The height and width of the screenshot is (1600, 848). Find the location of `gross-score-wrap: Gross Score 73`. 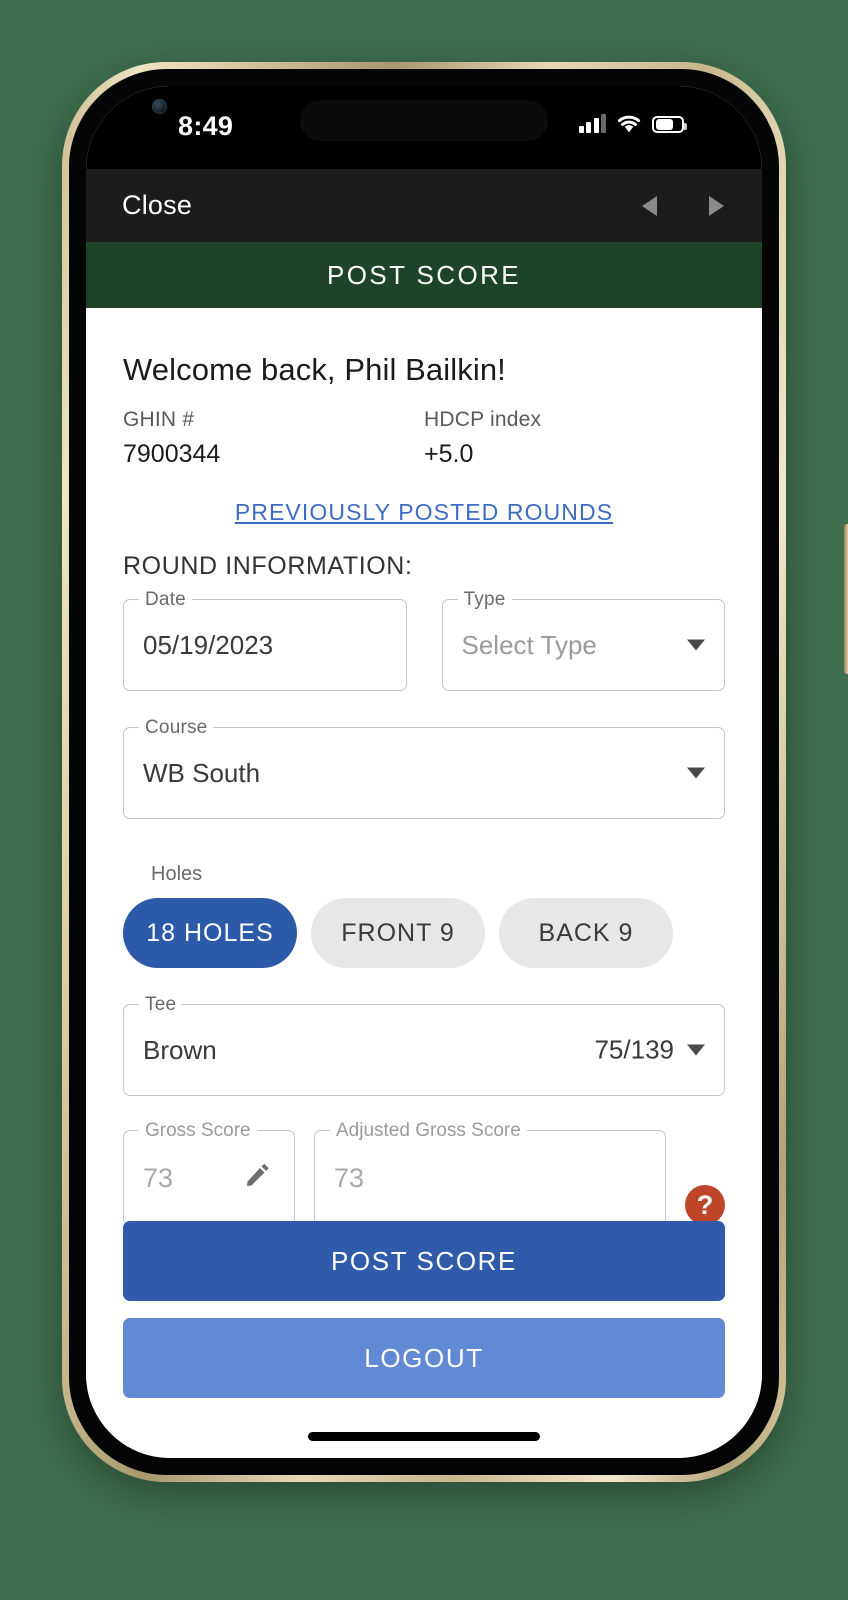

gross-score-wrap: Gross Score 73 is located at coordinates (209, 1173).